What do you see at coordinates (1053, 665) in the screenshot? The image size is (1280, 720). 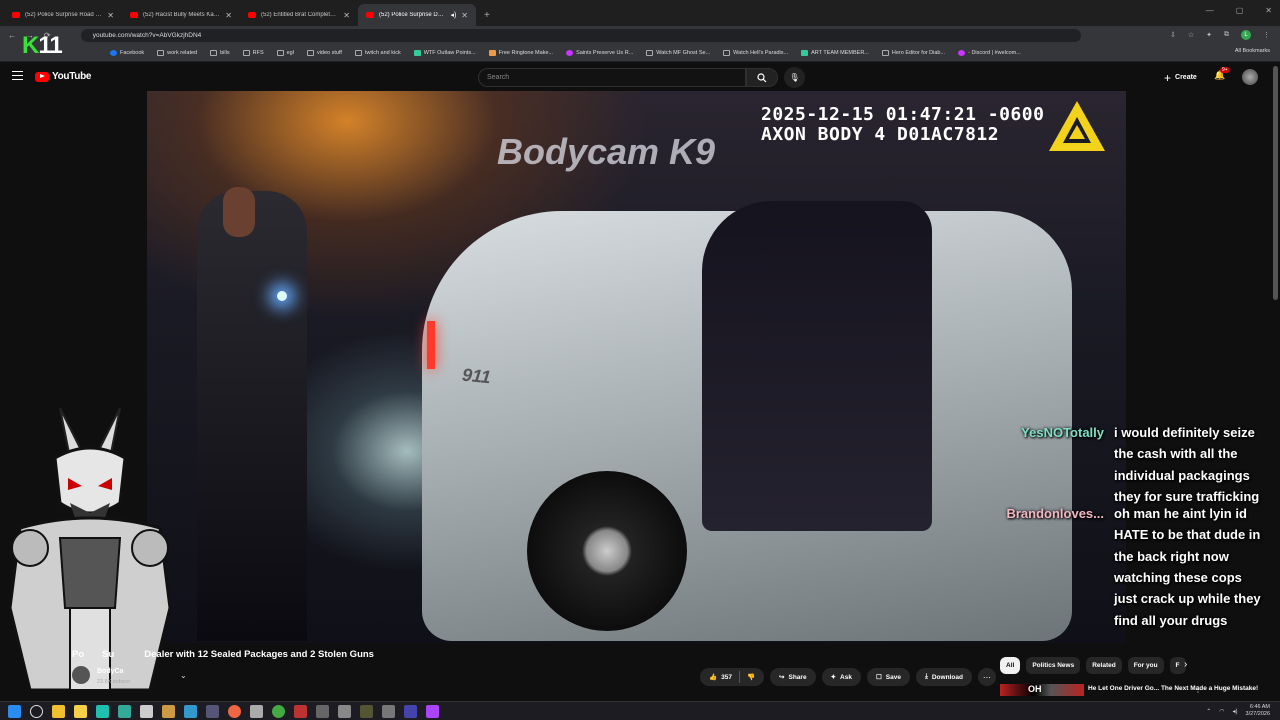 I see `chip-politics-news: Politics News` at bounding box center [1053, 665].